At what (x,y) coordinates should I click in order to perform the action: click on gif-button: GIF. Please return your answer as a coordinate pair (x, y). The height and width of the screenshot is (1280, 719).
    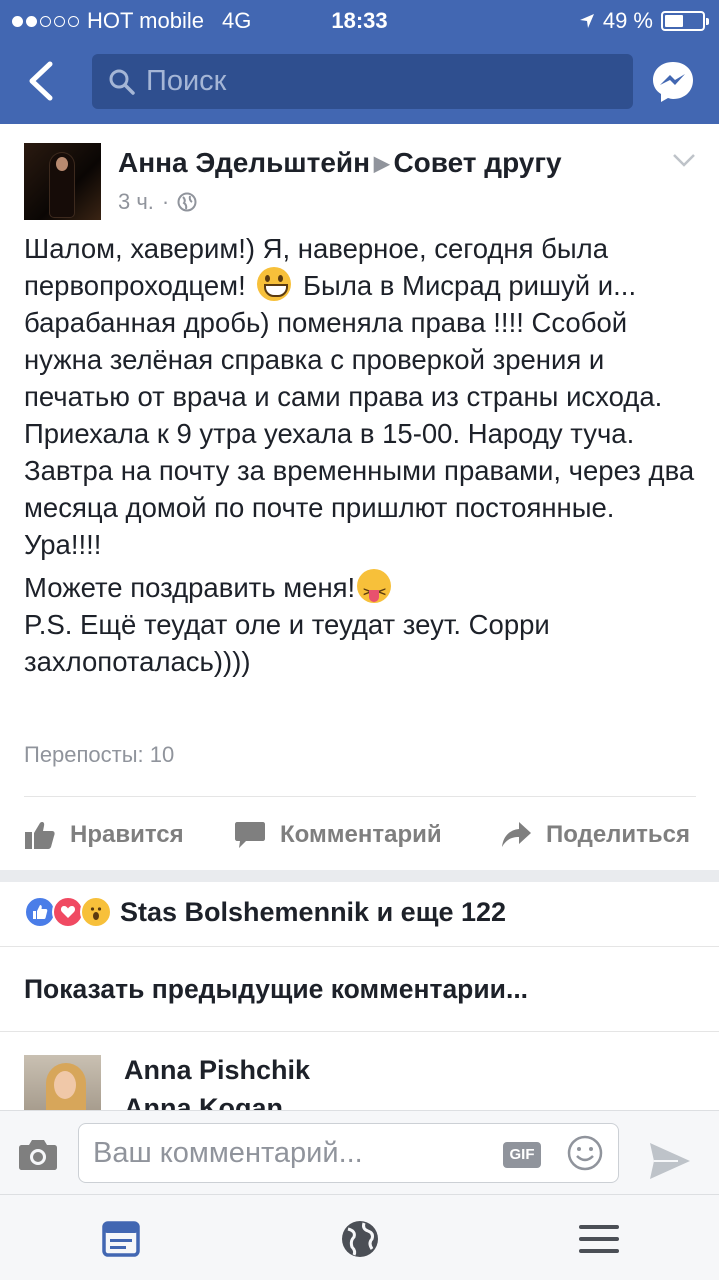
    Looking at the image, I should click on (522, 1155).